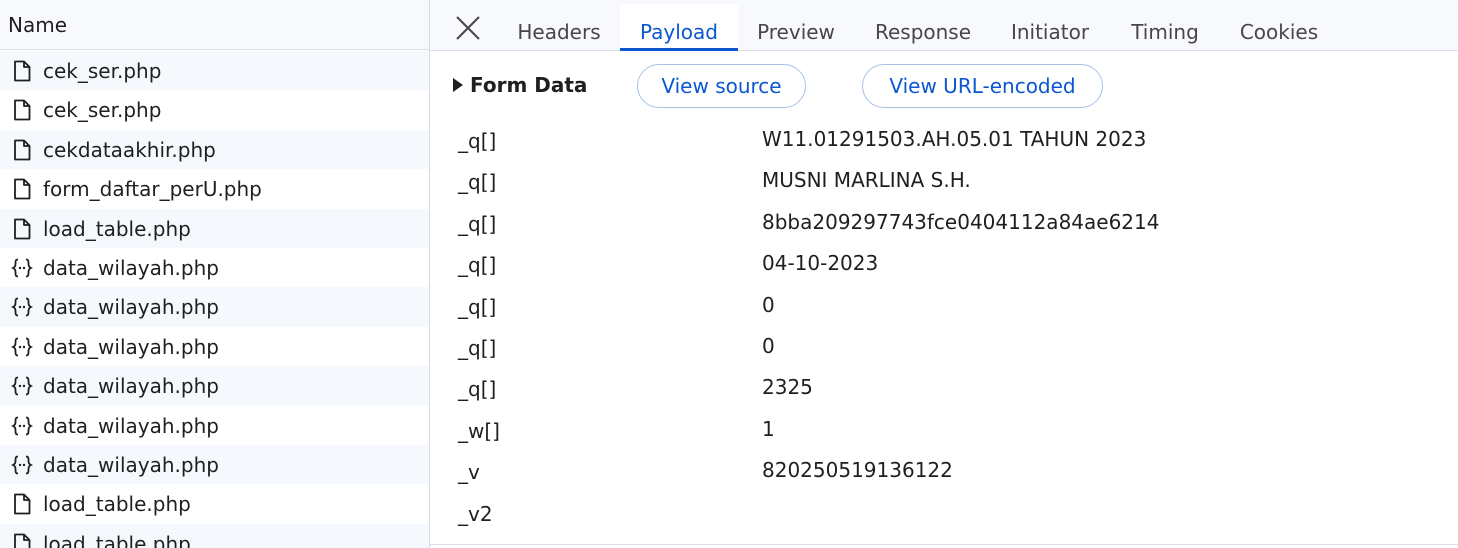 The height and width of the screenshot is (548, 1458). I want to click on close-button, so click(468, 28).